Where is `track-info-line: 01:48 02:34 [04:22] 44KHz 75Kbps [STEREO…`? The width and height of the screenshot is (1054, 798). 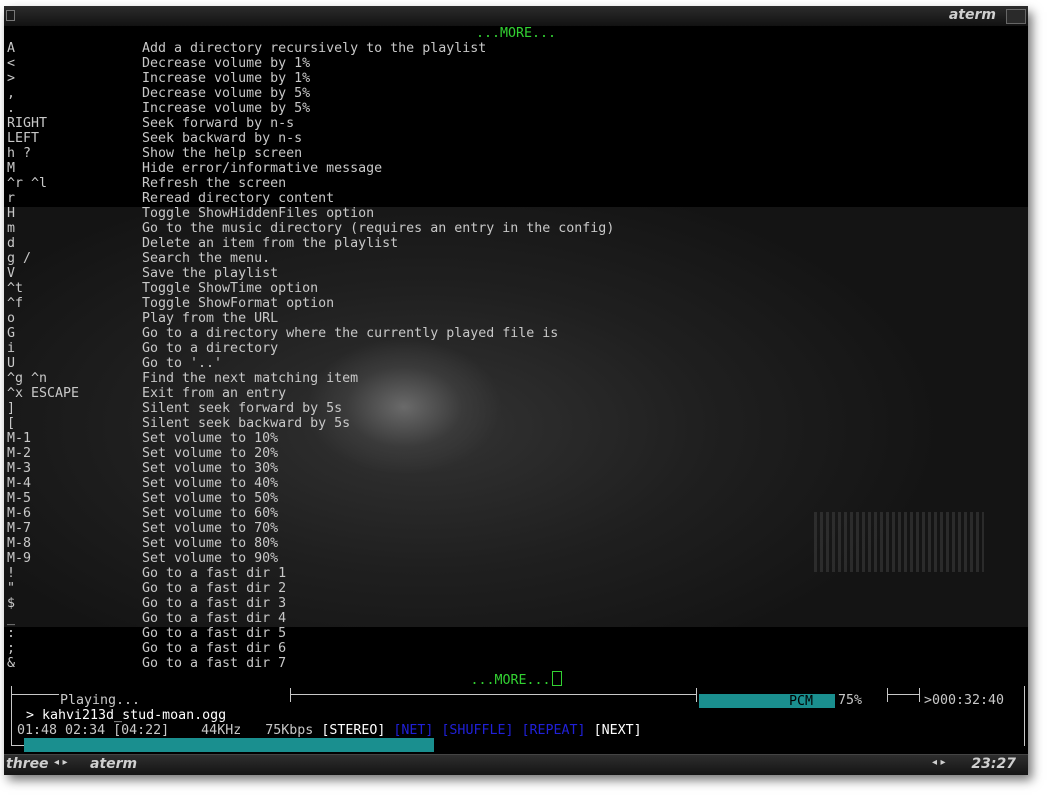 track-info-line: 01:48 02:34 [04:22] 44KHz 75Kbps [STEREO… is located at coordinates (329, 730).